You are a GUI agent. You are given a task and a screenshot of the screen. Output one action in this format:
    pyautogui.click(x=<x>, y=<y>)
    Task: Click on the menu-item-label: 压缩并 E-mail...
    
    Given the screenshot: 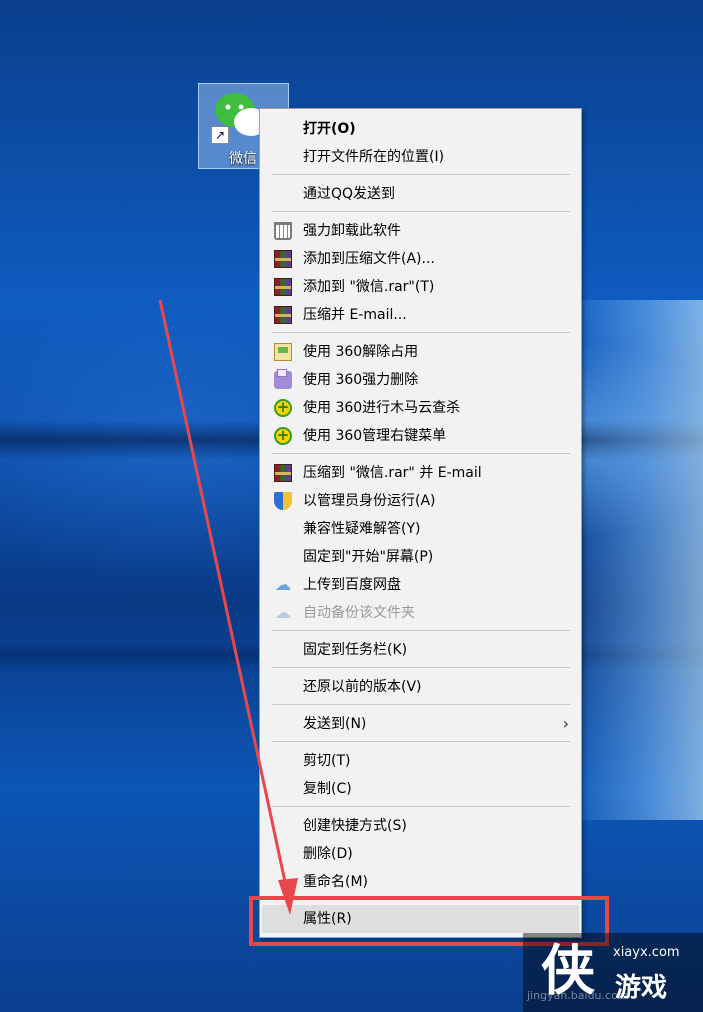 What is the action you would take?
    pyautogui.click(x=355, y=315)
    